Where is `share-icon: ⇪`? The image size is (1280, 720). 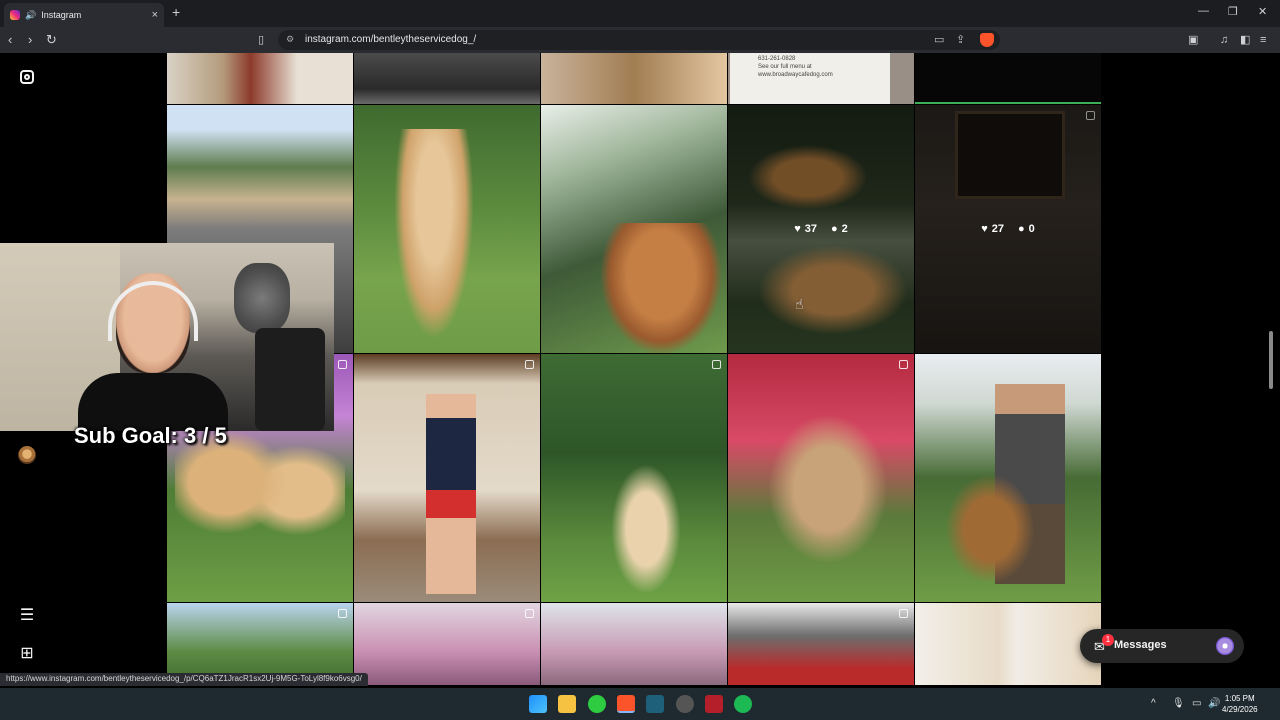
share-icon: ⇪ is located at coordinates (960, 39).